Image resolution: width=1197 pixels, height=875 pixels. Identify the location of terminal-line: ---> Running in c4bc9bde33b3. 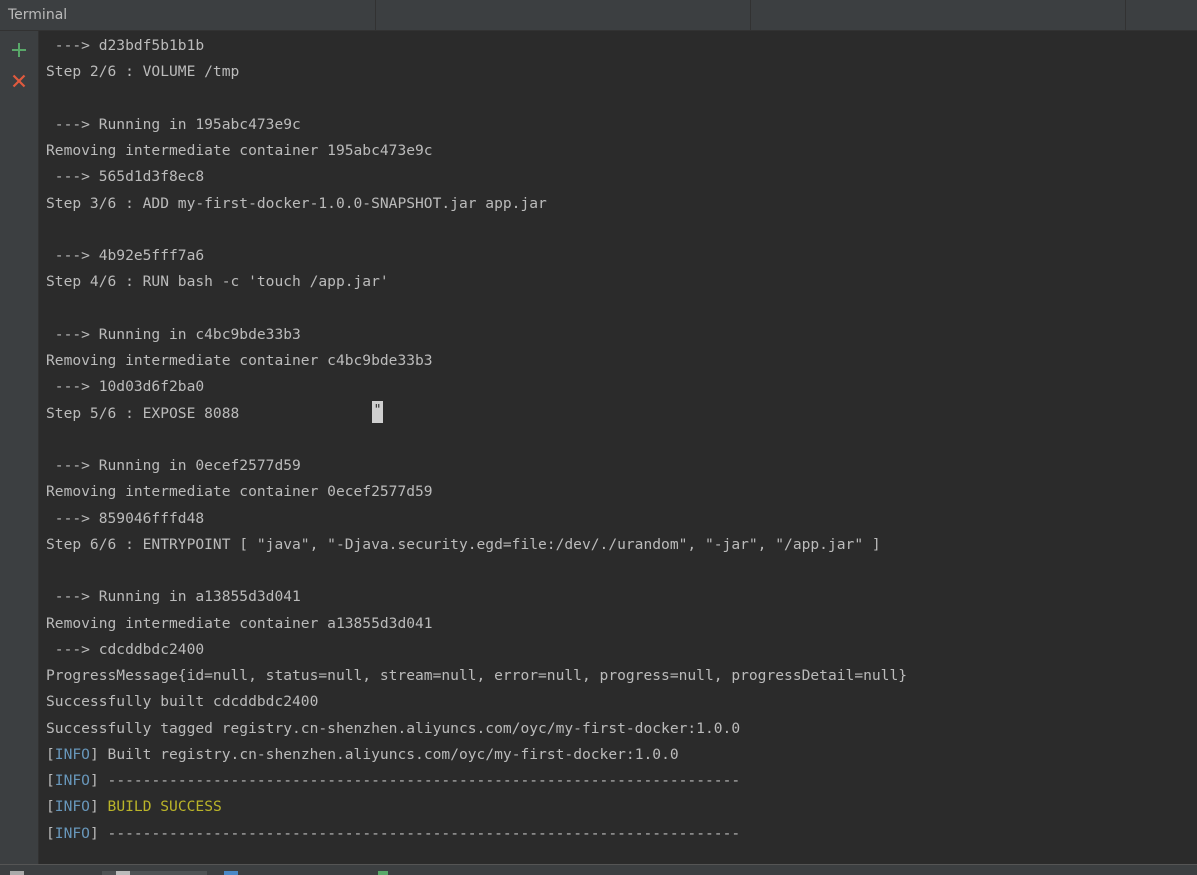
(476, 335).